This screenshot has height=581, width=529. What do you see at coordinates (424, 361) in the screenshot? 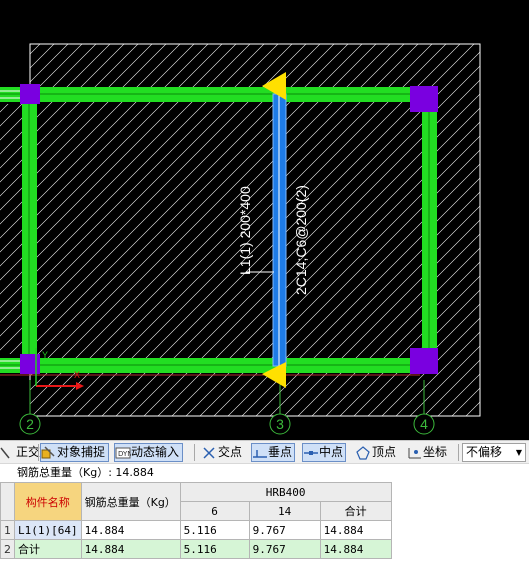
I see `column-bottom-right` at bounding box center [424, 361].